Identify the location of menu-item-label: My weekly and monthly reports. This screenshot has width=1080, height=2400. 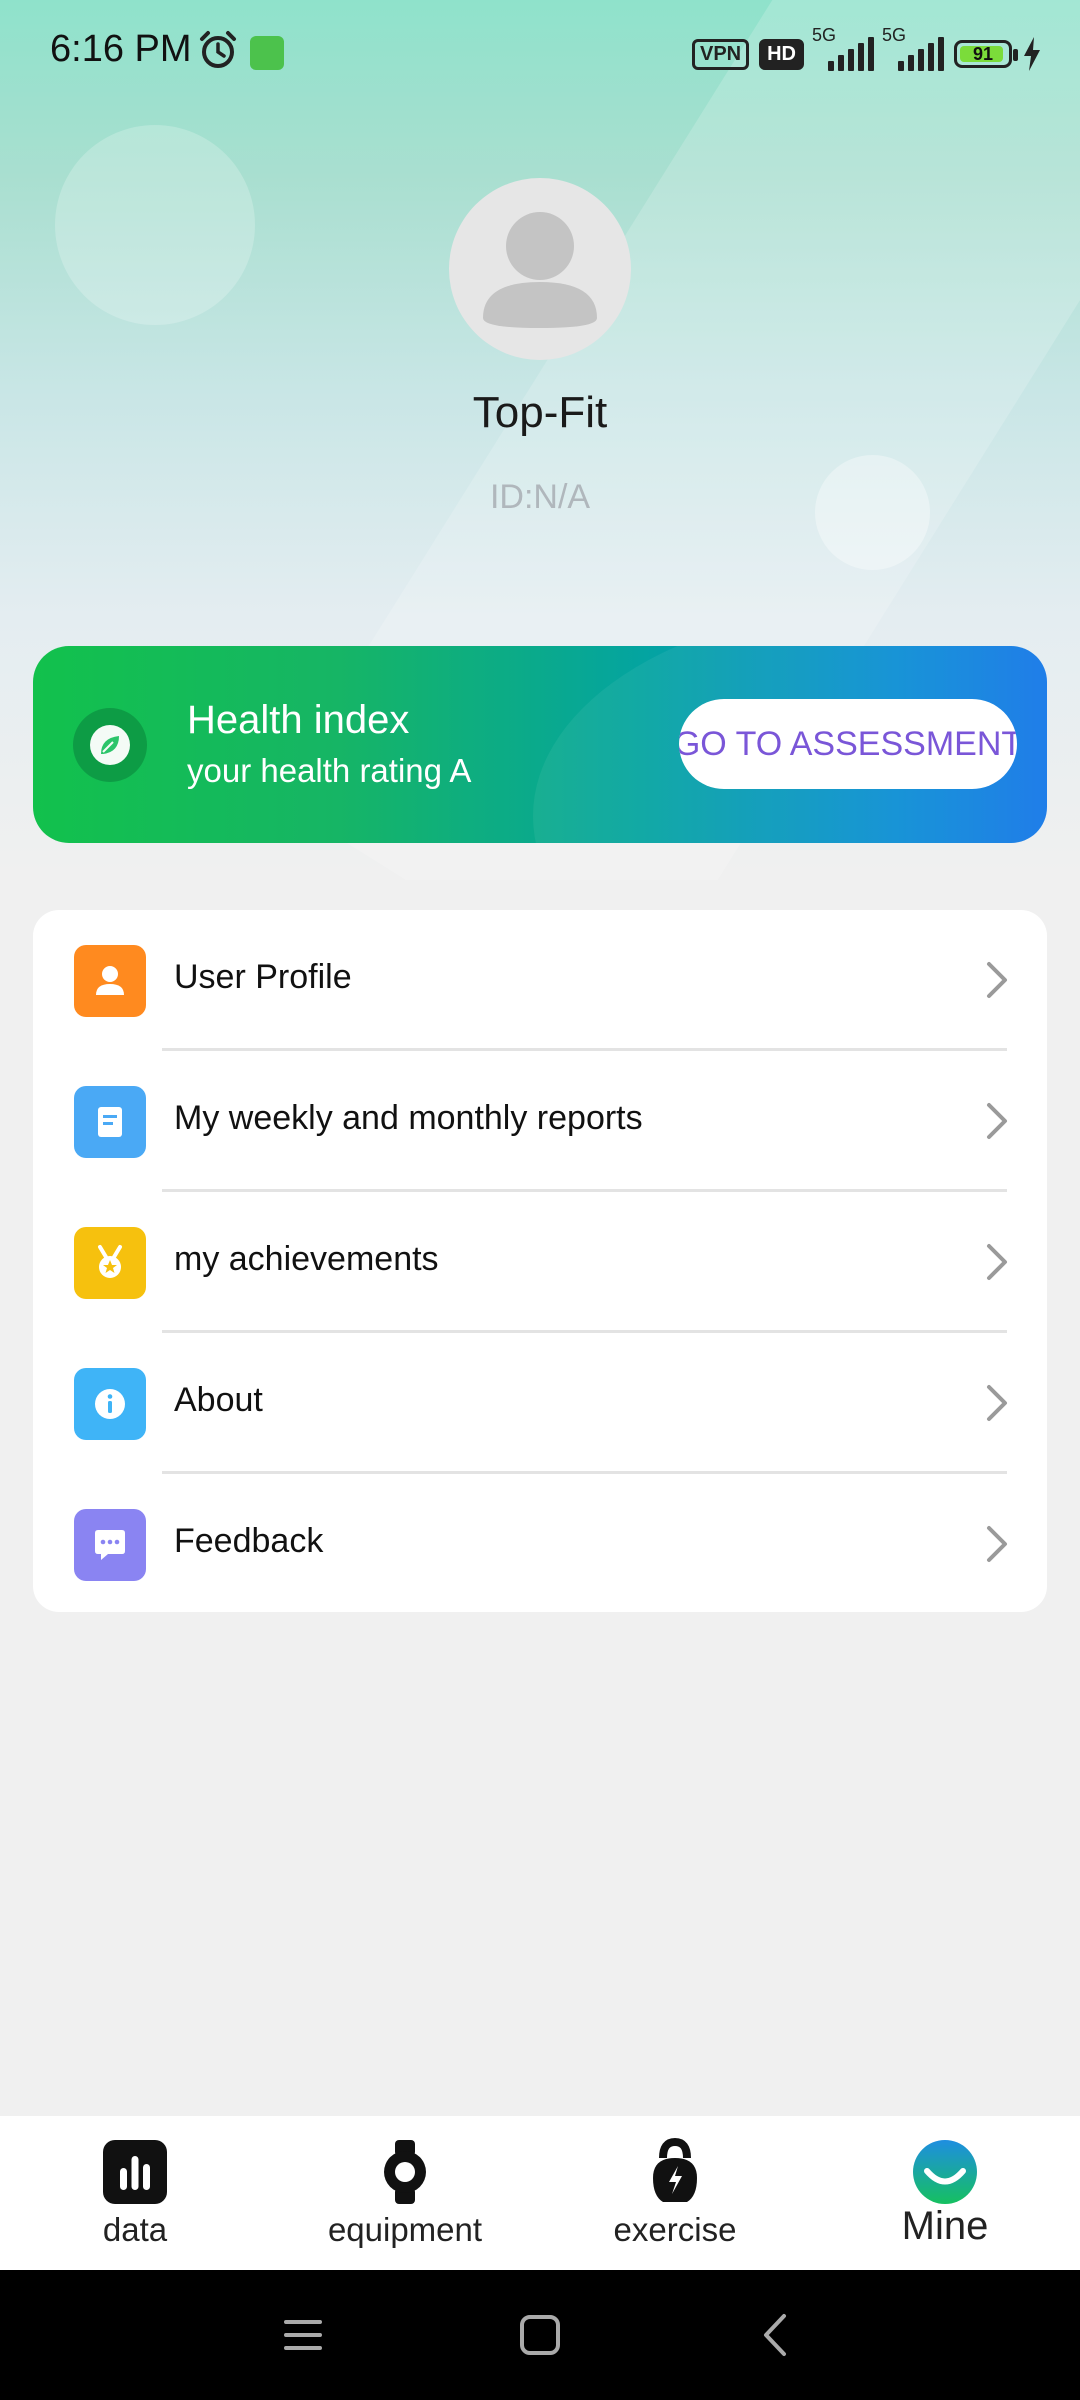
(408, 1118).